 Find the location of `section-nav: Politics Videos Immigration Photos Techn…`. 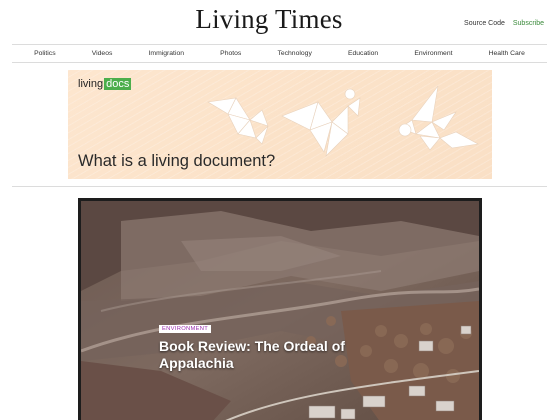

section-nav: Politics Videos Immigration Photos Techn… is located at coordinates (279, 53).